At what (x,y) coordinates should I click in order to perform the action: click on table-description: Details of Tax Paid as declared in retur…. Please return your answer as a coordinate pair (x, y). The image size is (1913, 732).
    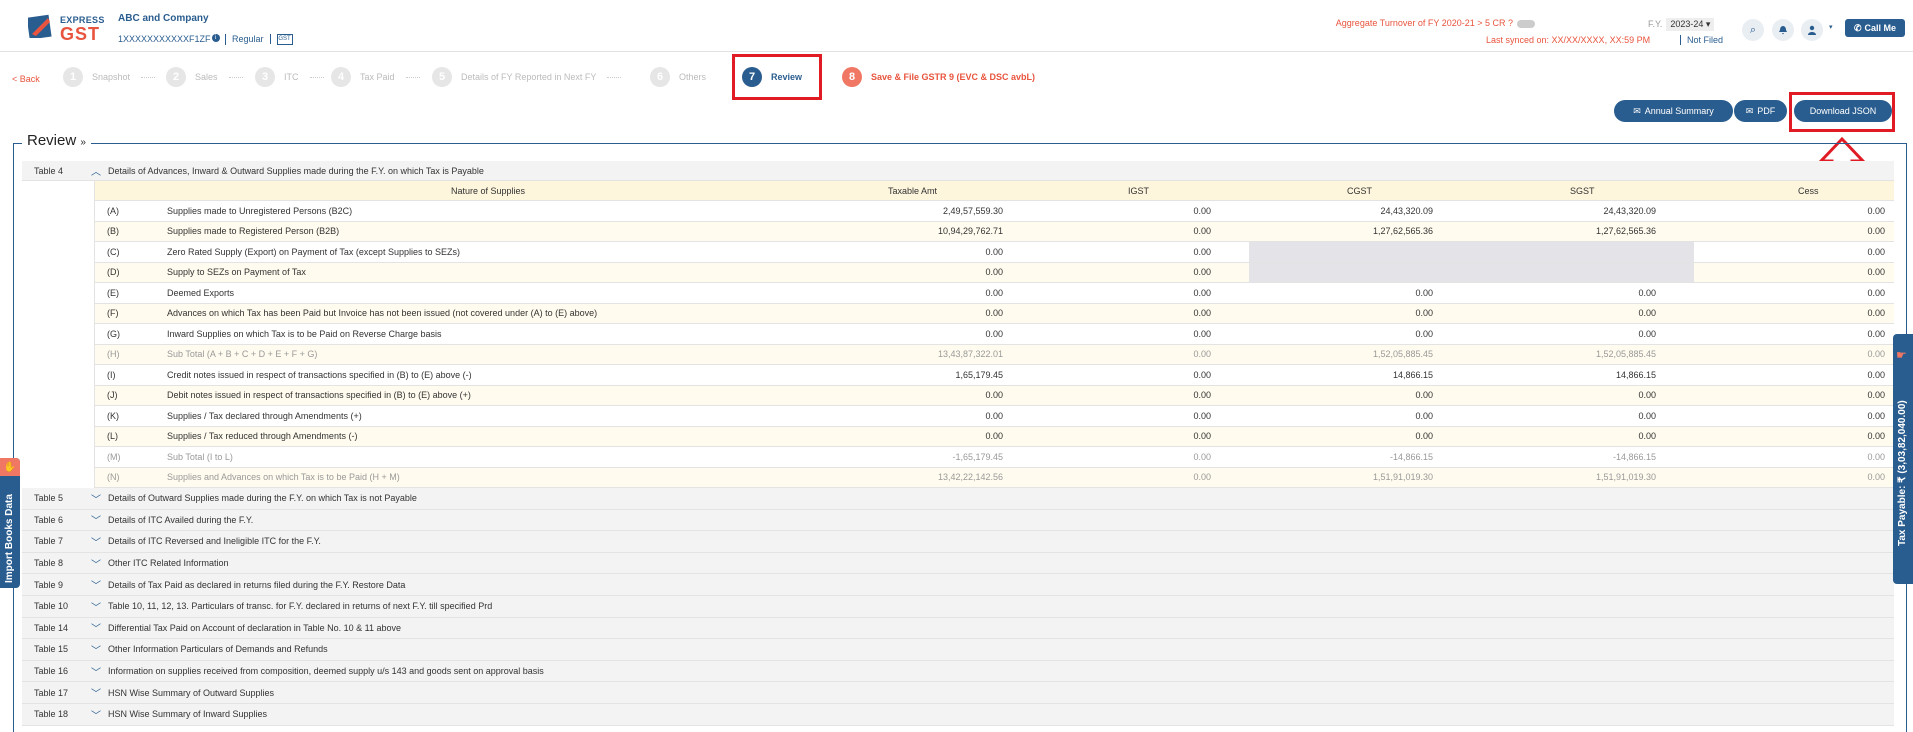
    Looking at the image, I should click on (257, 584).